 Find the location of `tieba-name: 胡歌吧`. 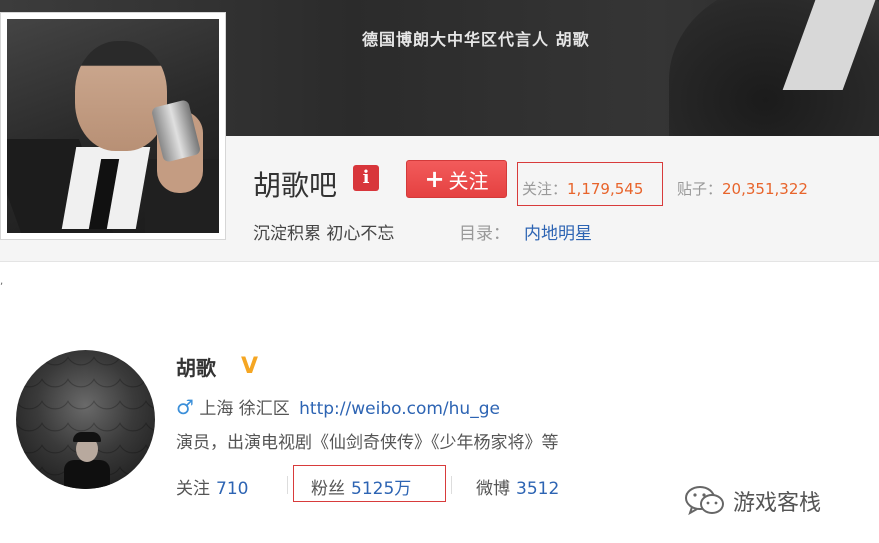

tieba-name: 胡歌吧 is located at coordinates (295, 185).